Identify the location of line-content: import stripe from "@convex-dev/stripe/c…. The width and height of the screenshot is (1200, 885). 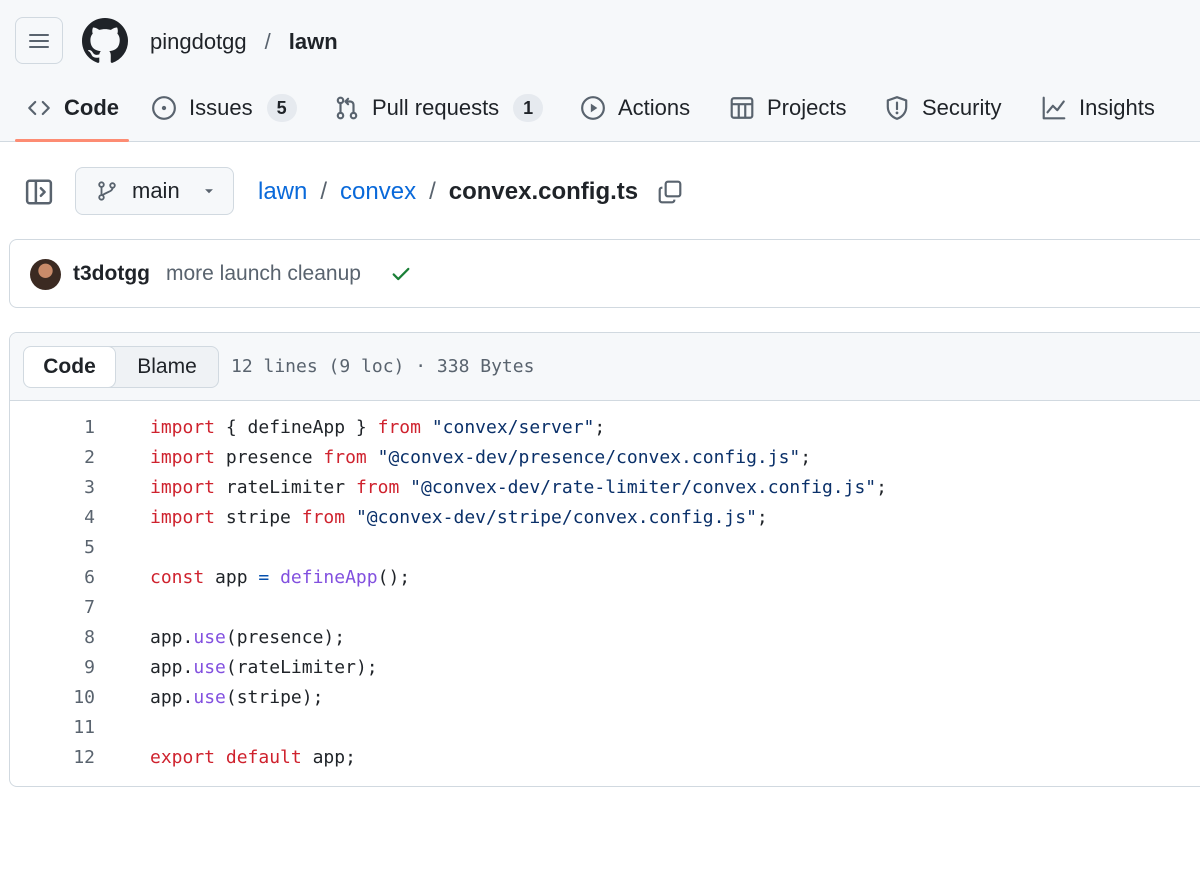
(459, 518).